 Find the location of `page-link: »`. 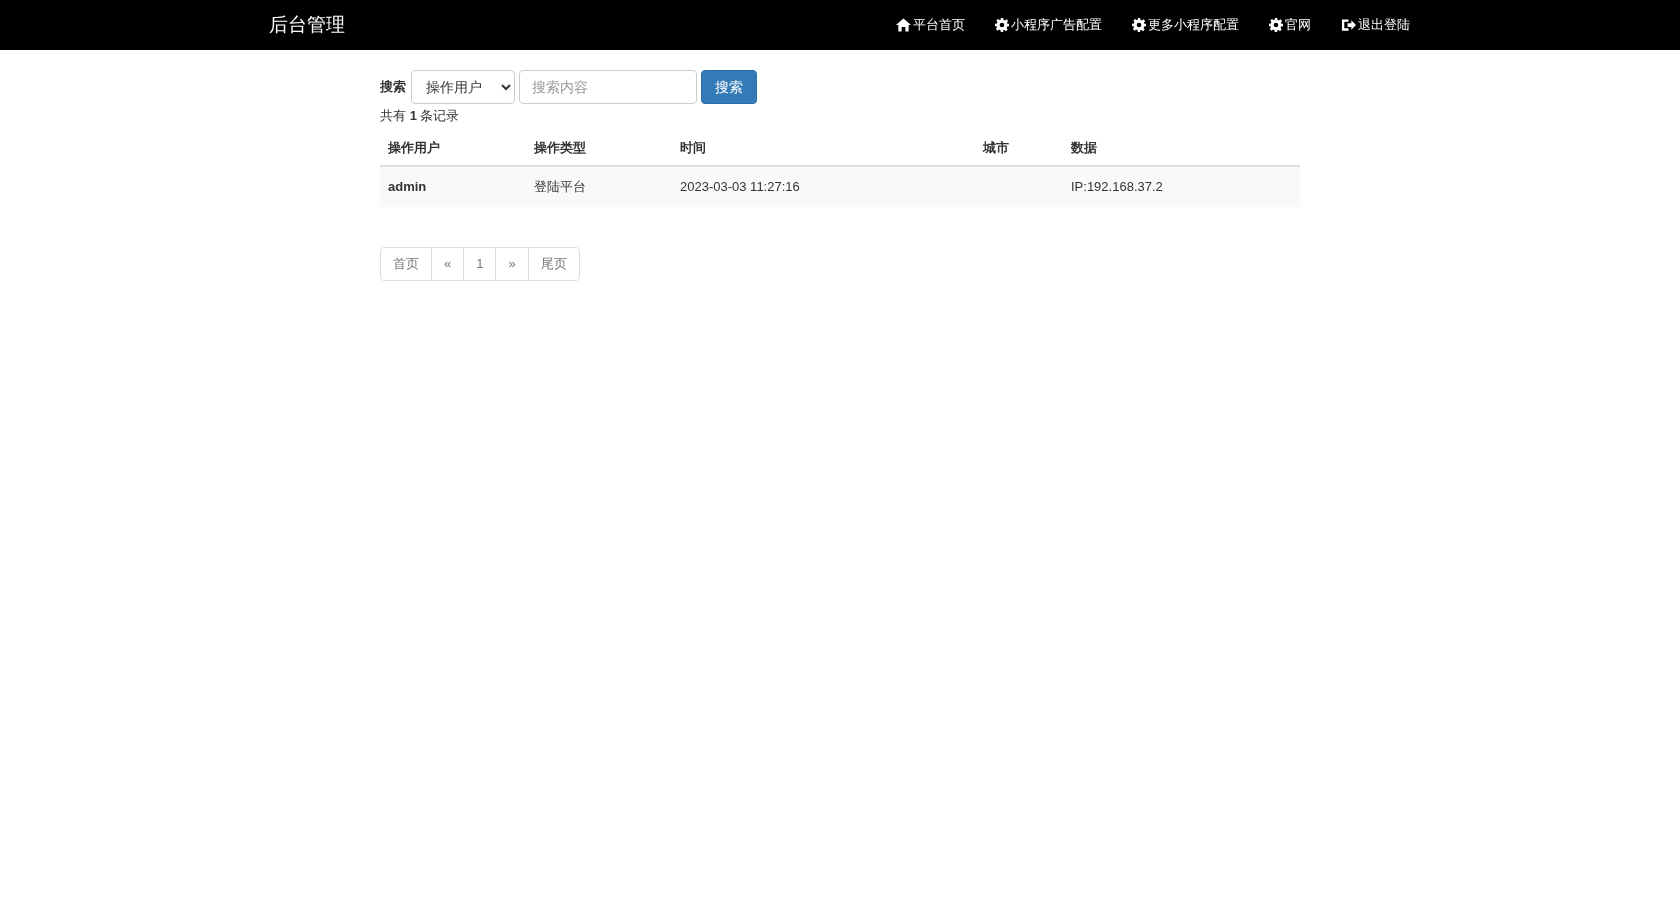

page-link: » is located at coordinates (512, 263).